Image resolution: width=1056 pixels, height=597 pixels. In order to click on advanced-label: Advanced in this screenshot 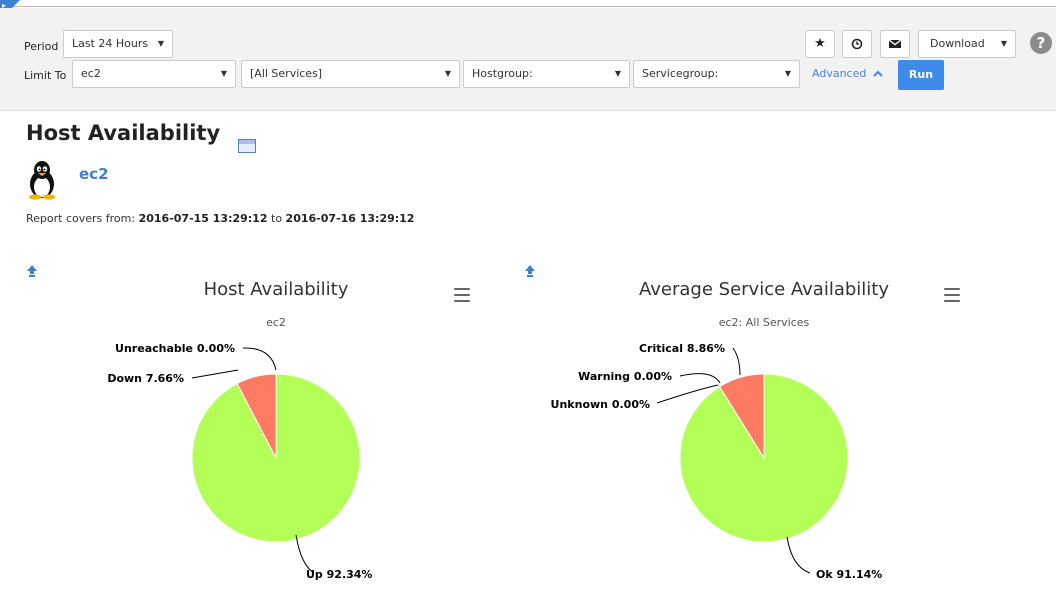, I will do `click(839, 73)`.